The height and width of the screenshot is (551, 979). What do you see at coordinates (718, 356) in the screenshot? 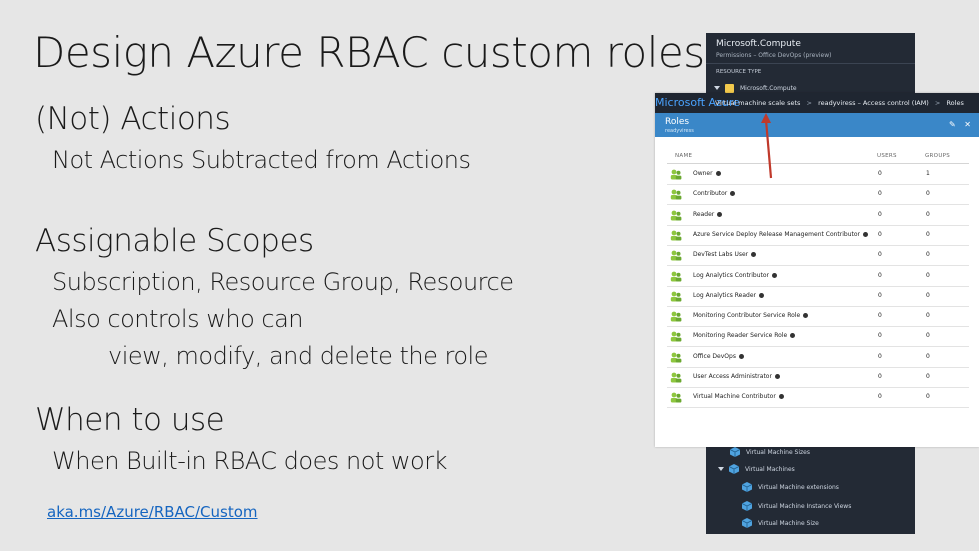
I see `role-name: Office DevOps` at bounding box center [718, 356].